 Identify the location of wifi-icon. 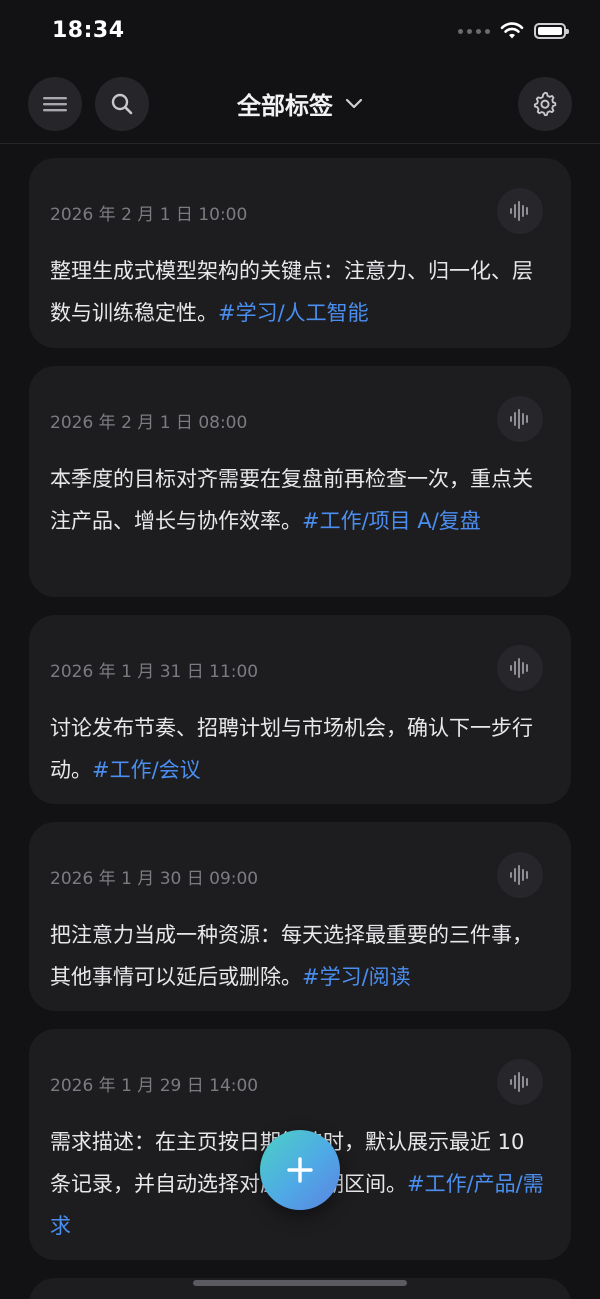
(512, 30).